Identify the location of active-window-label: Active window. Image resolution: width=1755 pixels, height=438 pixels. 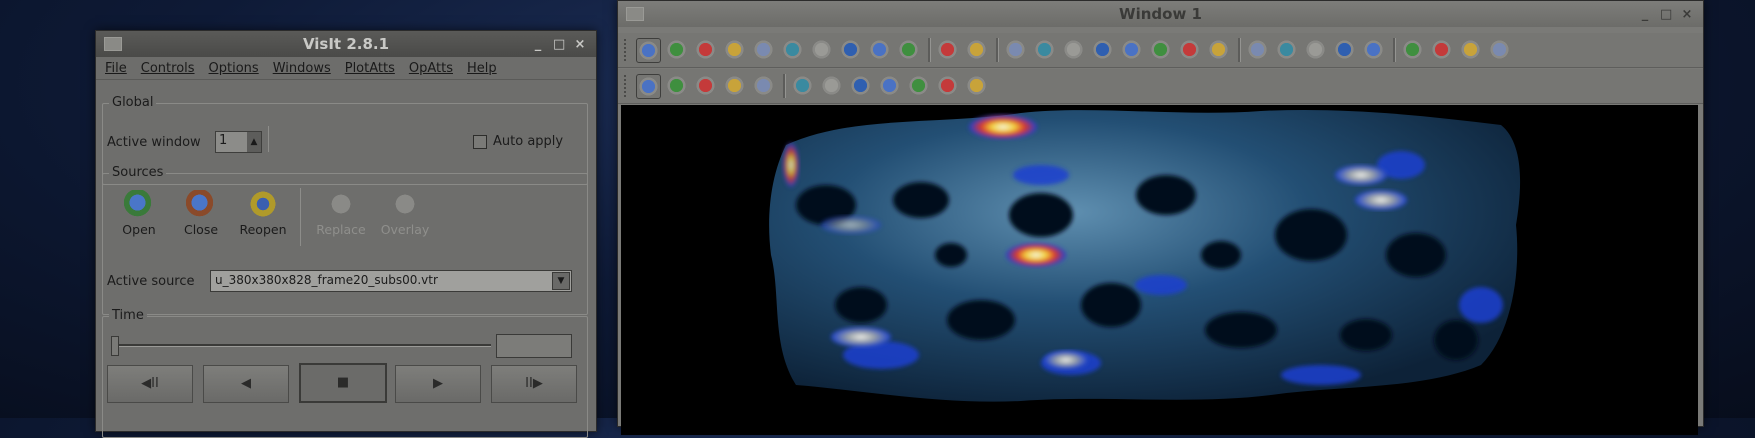
(154, 142).